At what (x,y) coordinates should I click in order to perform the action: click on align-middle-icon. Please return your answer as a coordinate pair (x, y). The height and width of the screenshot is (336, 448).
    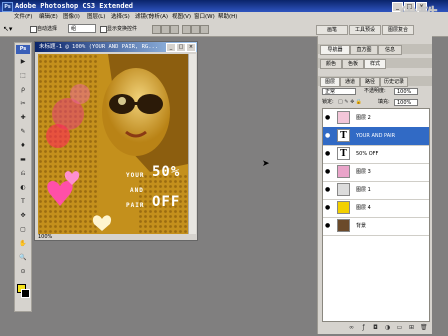
    Looking at the image, I should click on (165, 29).